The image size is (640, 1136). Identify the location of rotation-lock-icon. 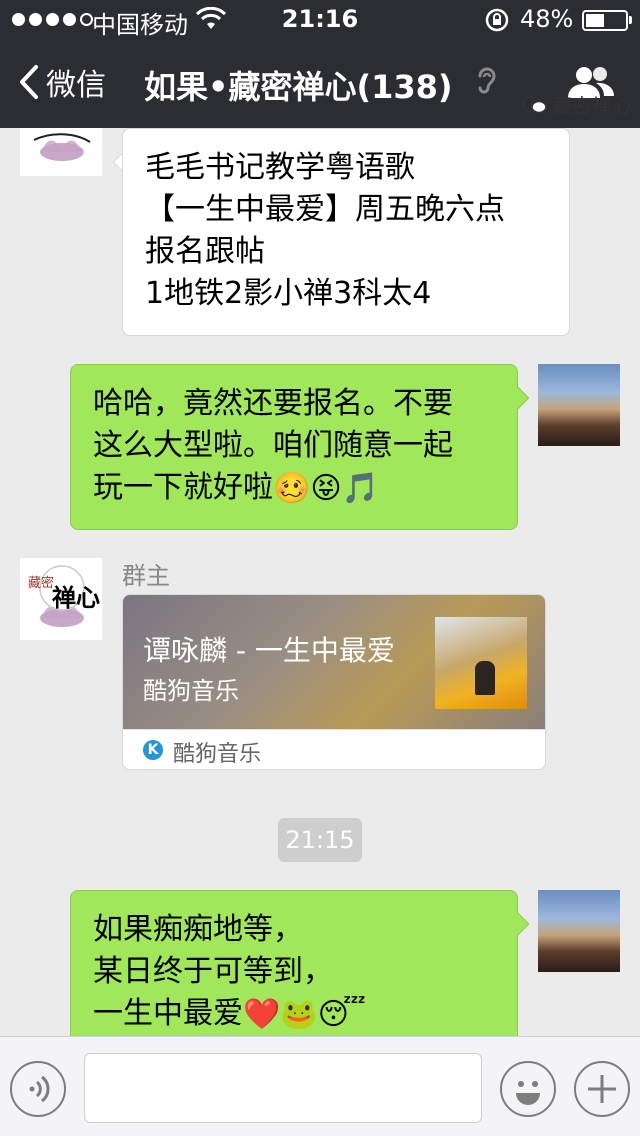
(497, 23).